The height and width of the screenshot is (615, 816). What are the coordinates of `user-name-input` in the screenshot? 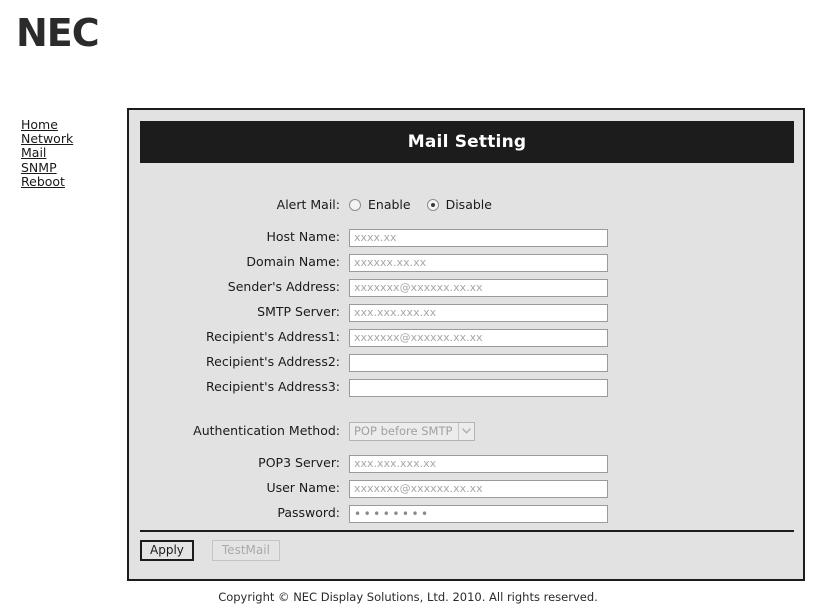 It's located at (478, 488).